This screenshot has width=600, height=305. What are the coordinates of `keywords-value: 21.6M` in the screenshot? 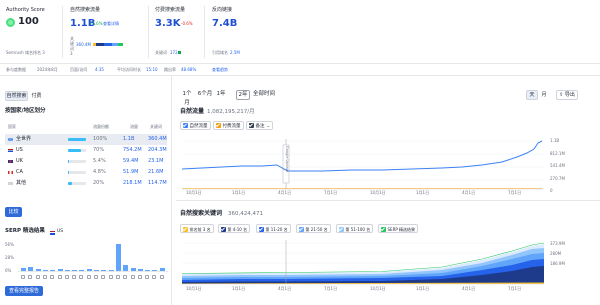 It's located at (155, 172).